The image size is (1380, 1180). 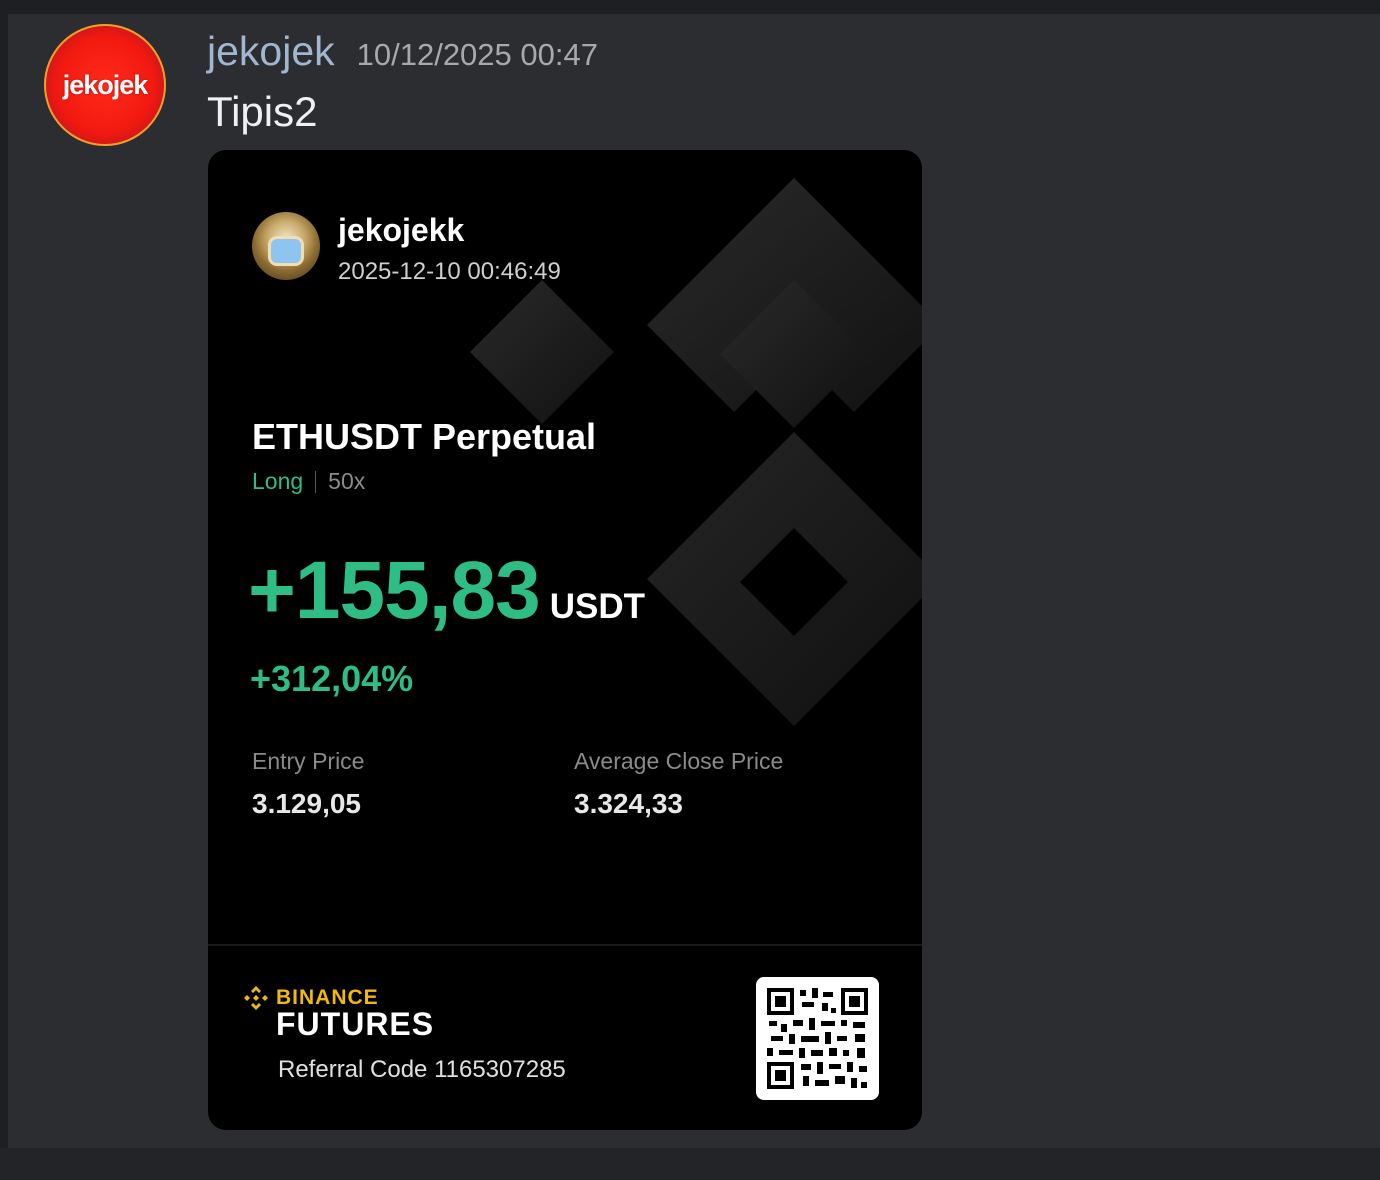 I want to click on user-avatar: jekojek, so click(x=105, y=85).